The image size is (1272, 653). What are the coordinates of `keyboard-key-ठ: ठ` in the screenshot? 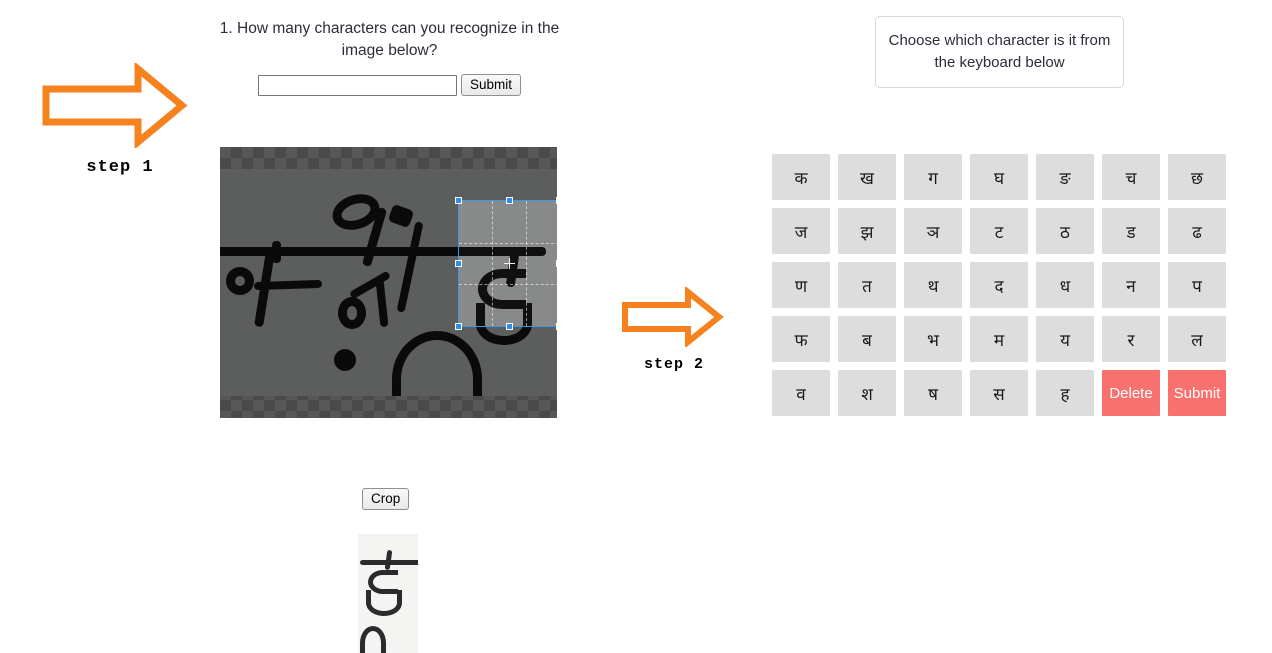 It's located at (1065, 231).